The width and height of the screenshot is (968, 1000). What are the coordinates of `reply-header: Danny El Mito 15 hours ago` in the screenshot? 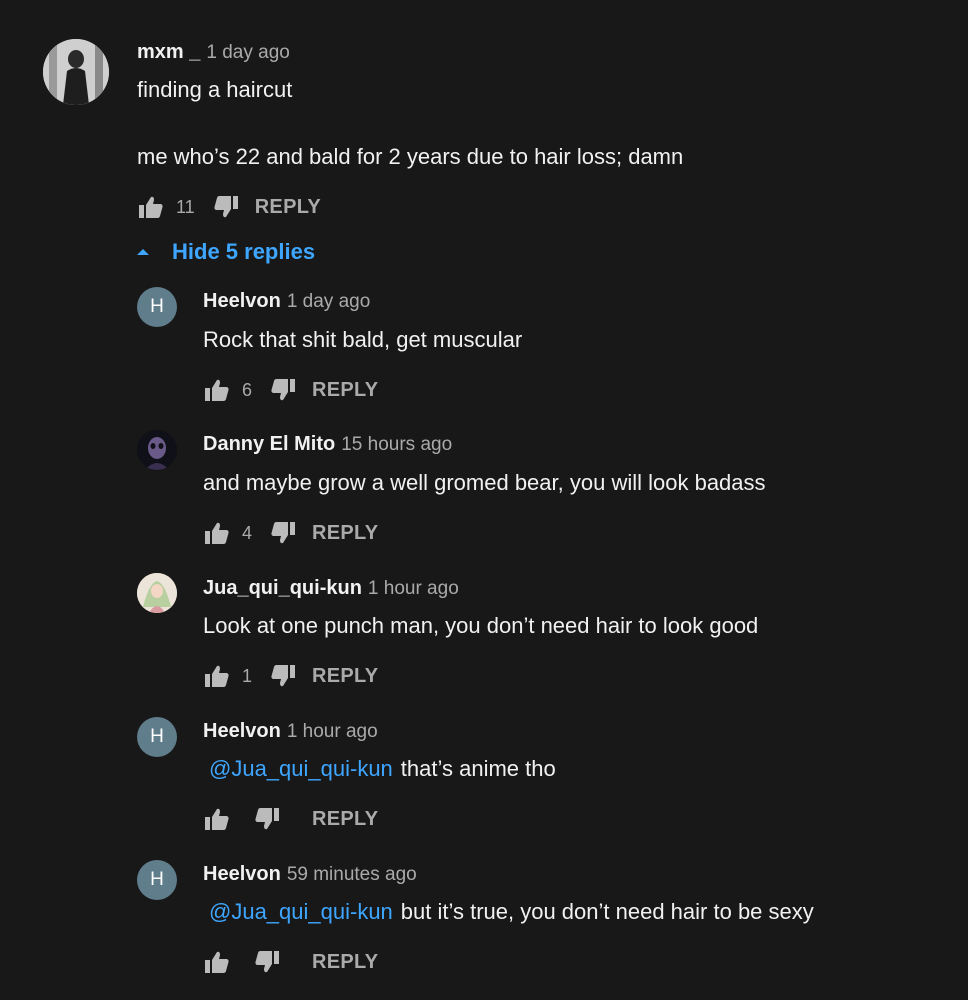 It's located at (327, 444).